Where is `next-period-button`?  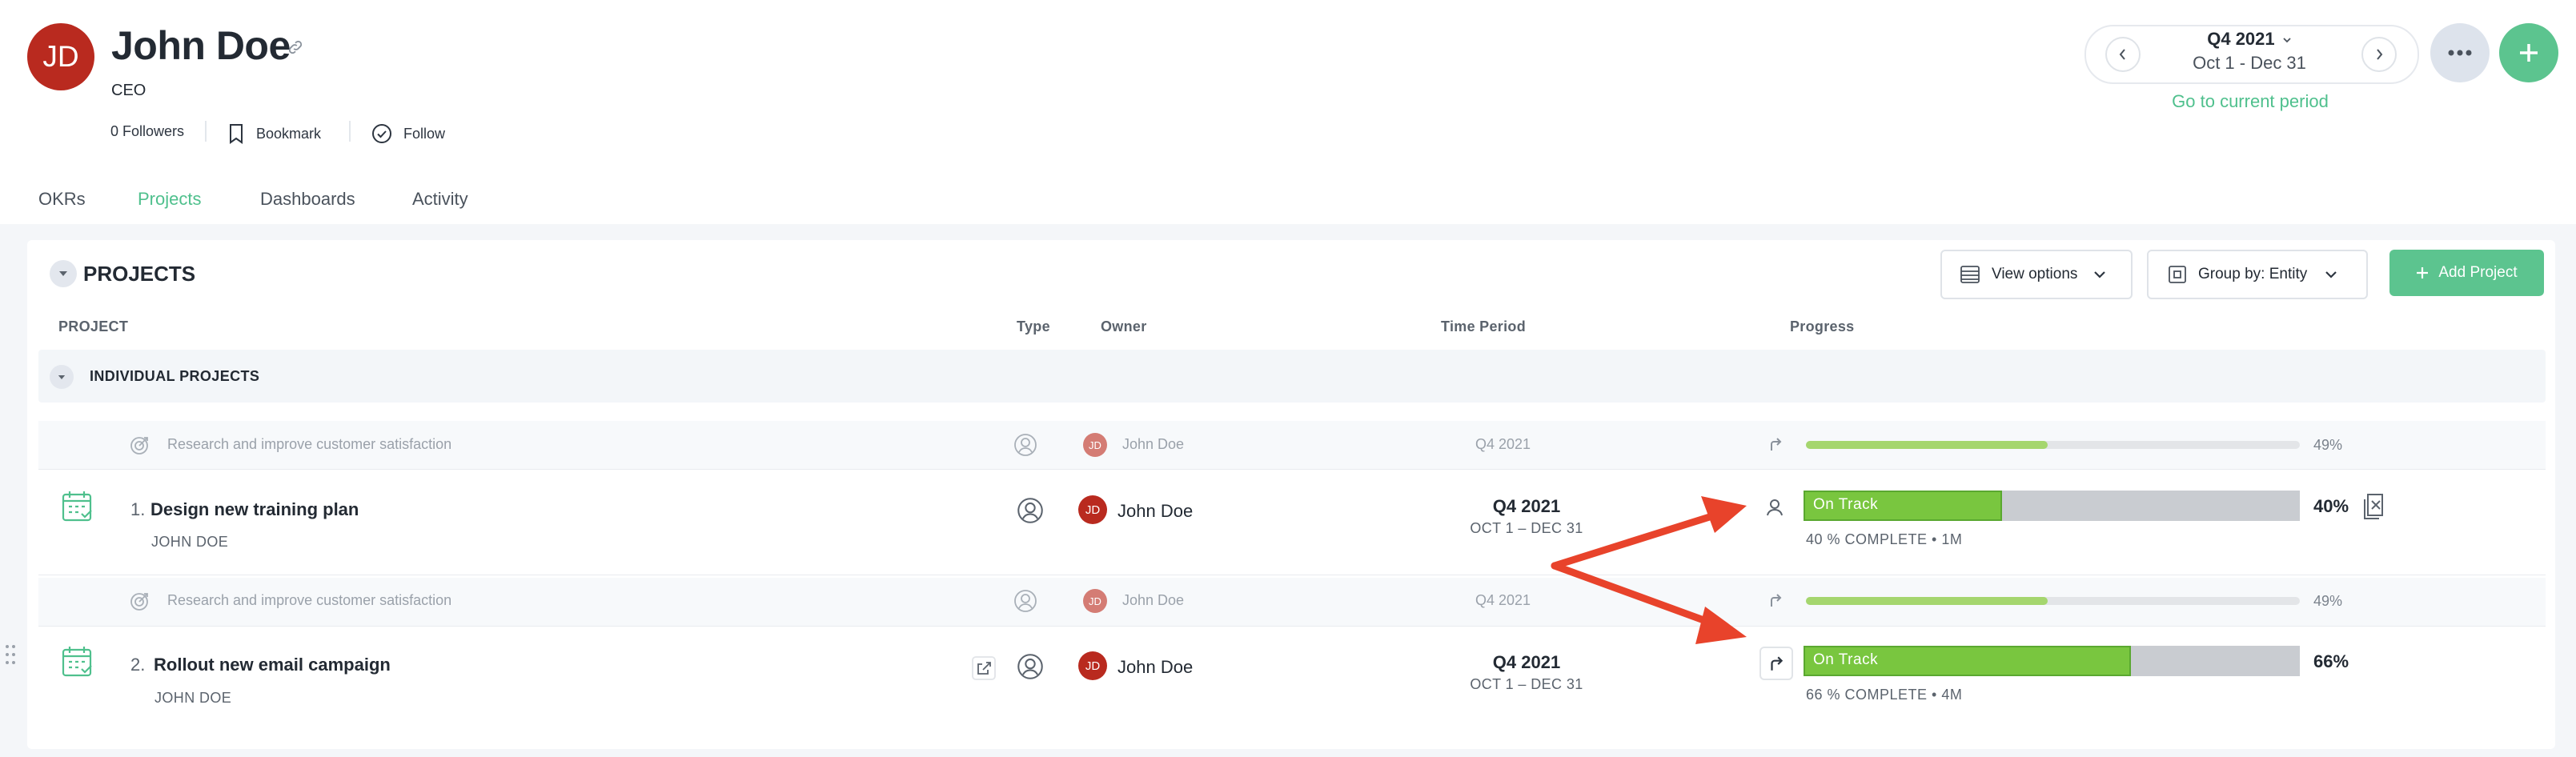 next-period-button is located at coordinates (2379, 54).